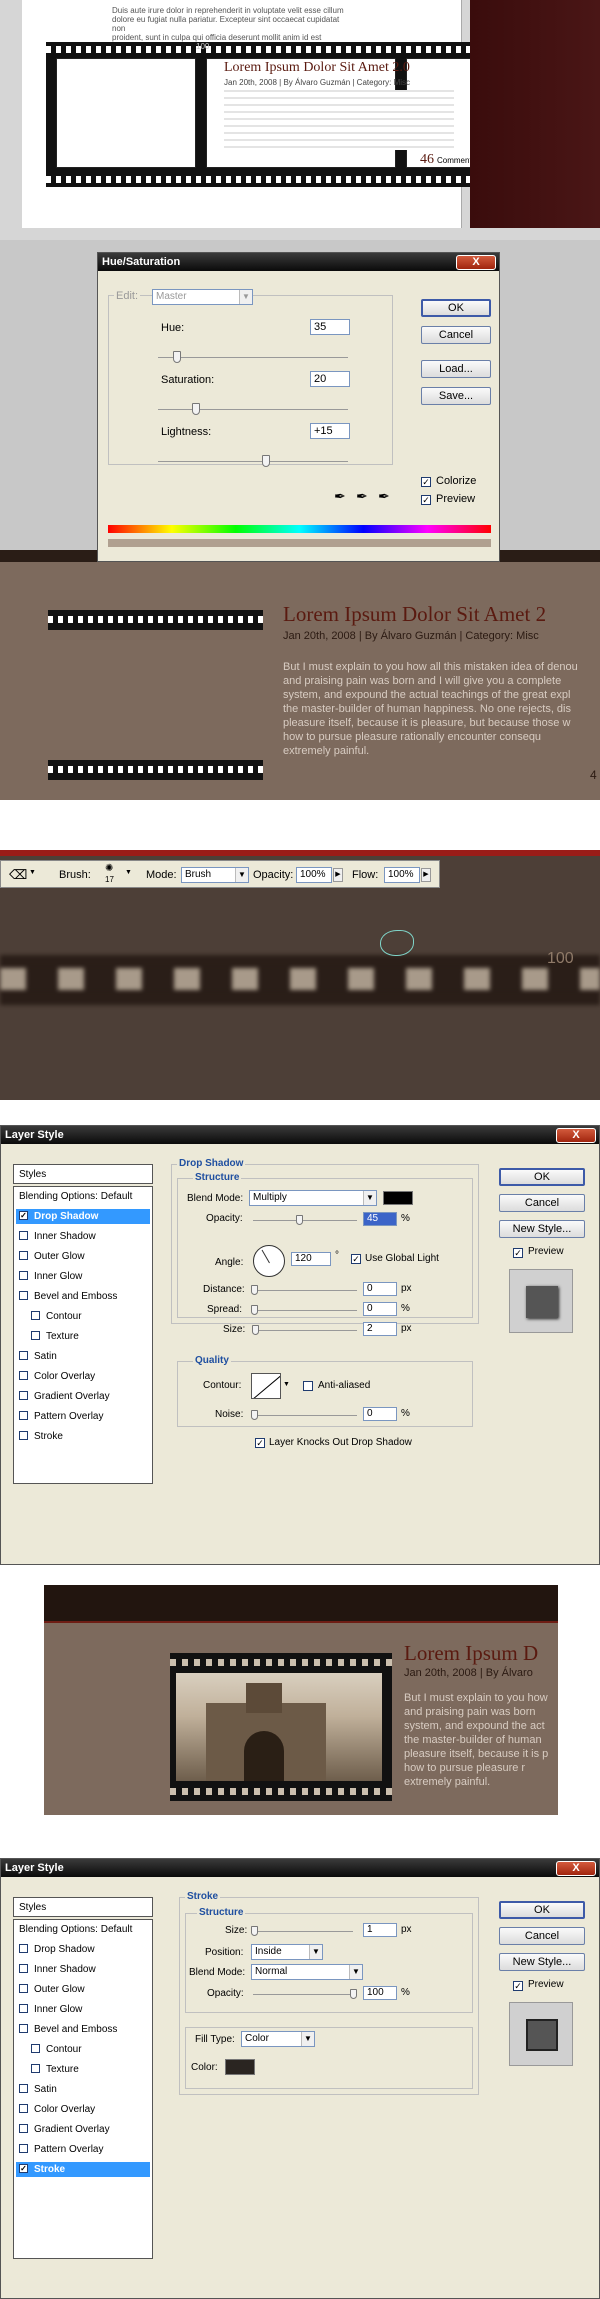 This screenshot has width=600, height=2299. I want to click on angle-field: 120, so click(311, 1259).